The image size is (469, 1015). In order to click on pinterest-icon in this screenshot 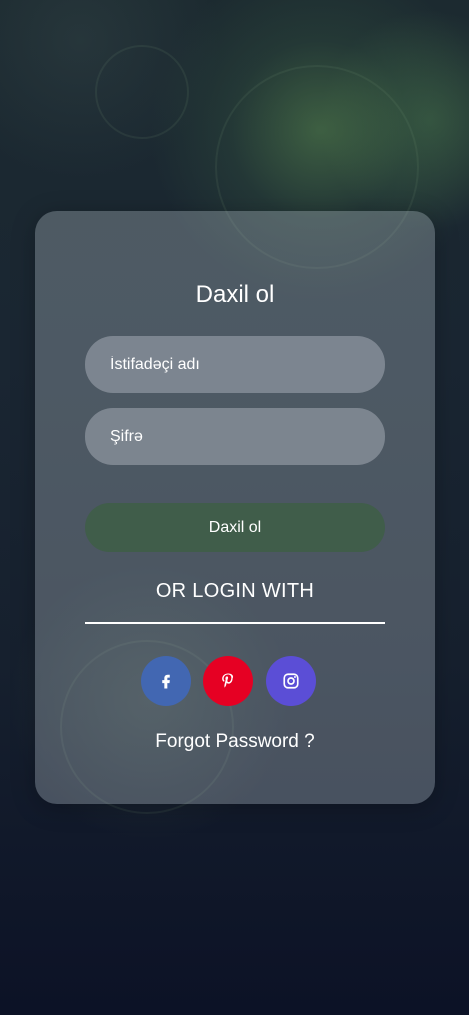, I will do `click(228, 680)`.